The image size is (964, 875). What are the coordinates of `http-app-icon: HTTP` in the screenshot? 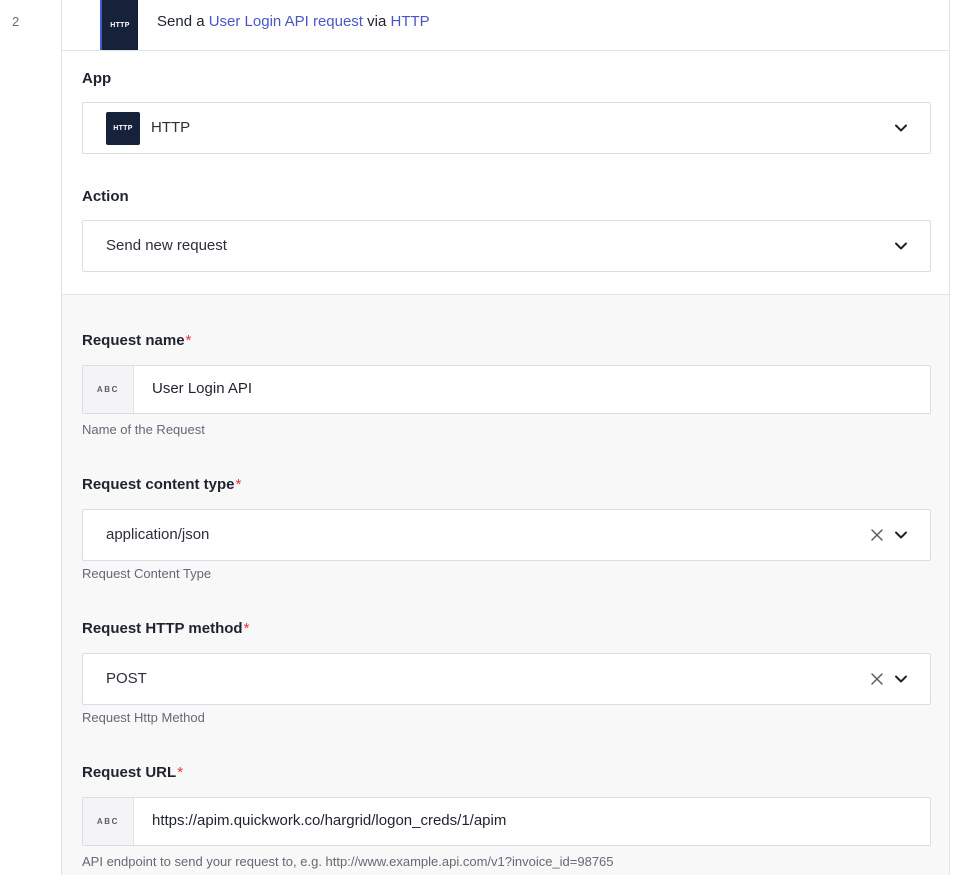 It's located at (123, 128).